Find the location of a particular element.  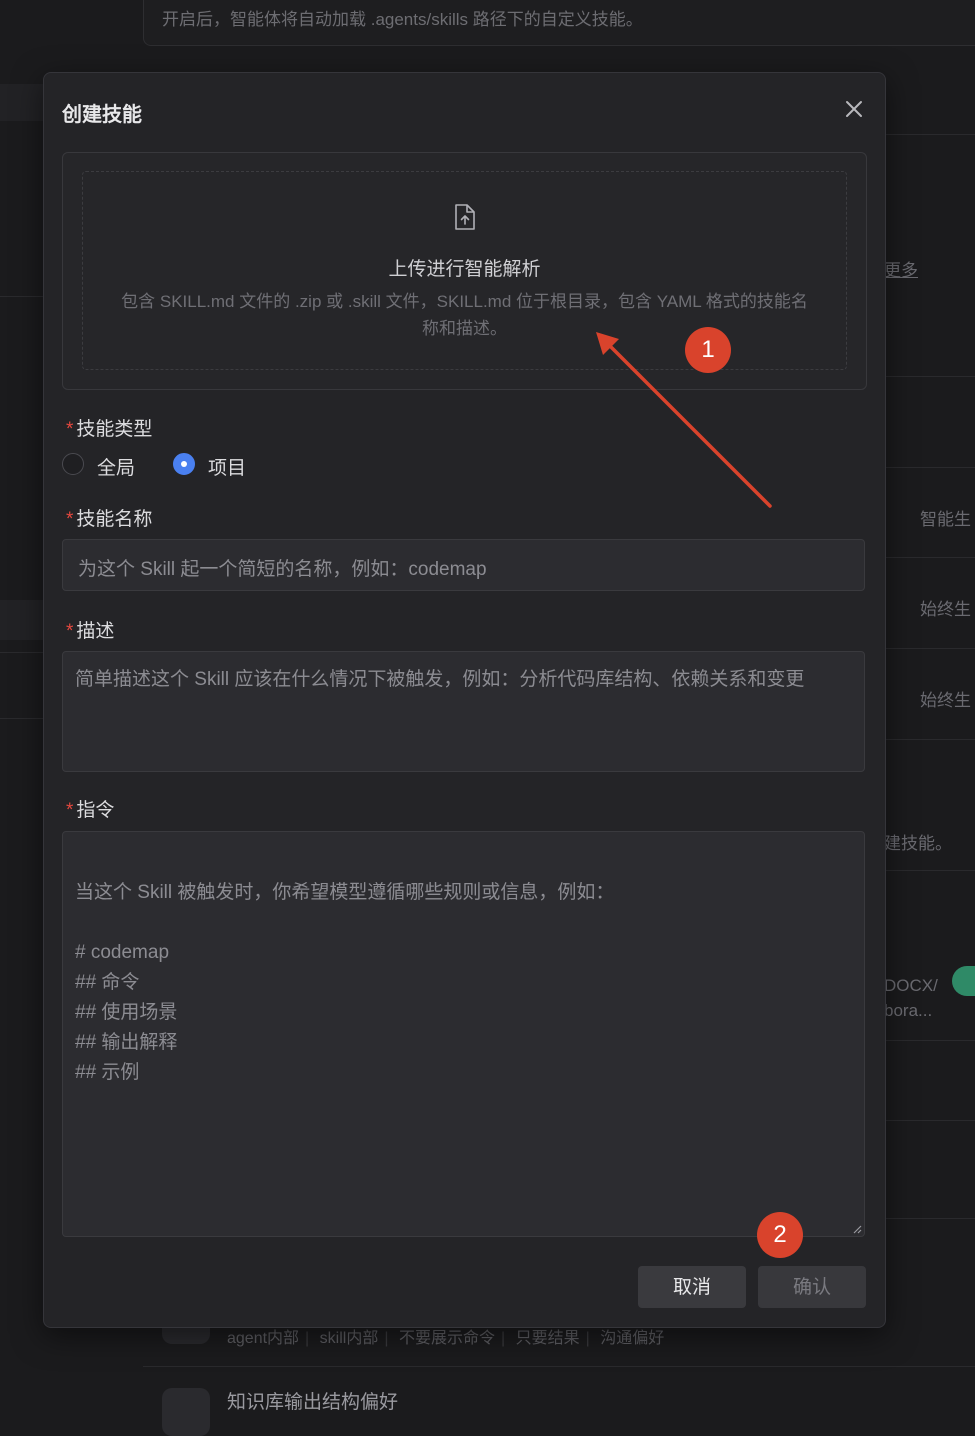

skill-name-label: * 技能名称 is located at coordinates (109, 517).